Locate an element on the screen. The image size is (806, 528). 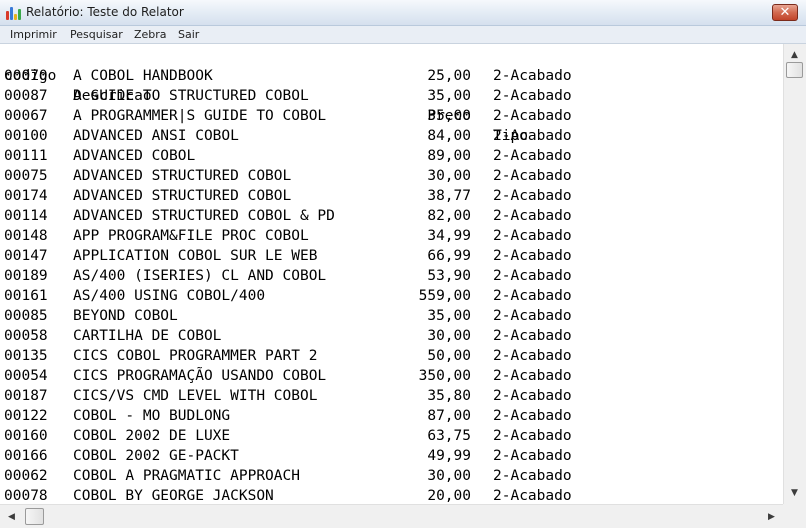
row-codigo: 00087 is located at coordinates (26, 96).